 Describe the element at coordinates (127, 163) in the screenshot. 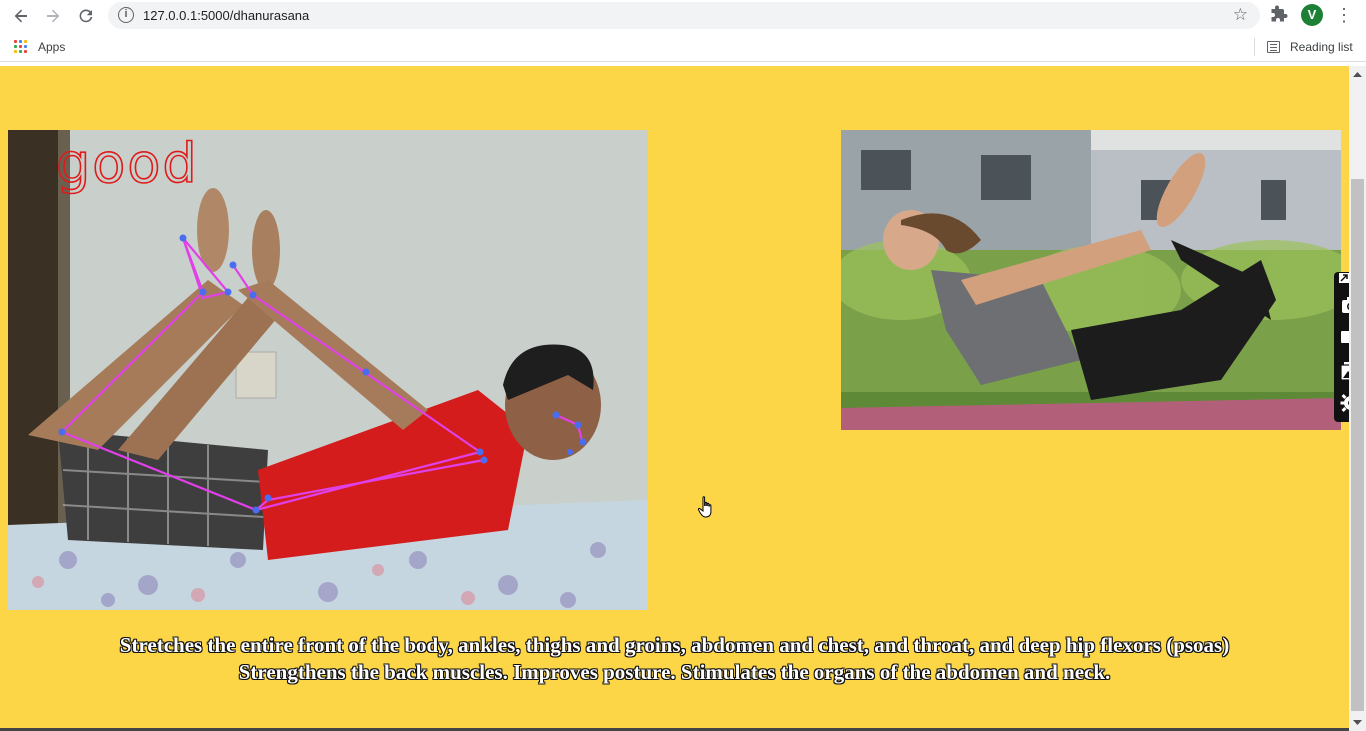

I see `pose-status-label: good` at that location.